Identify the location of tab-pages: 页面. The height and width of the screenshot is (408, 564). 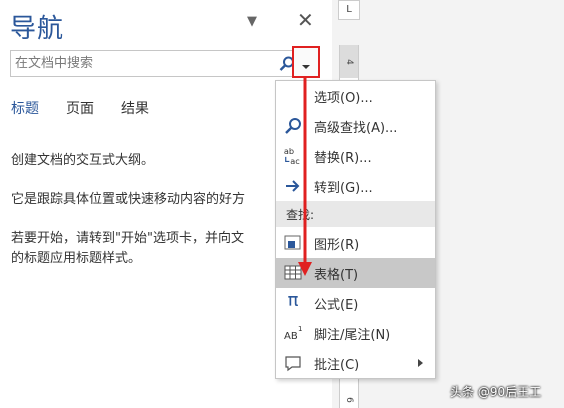
(80, 108).